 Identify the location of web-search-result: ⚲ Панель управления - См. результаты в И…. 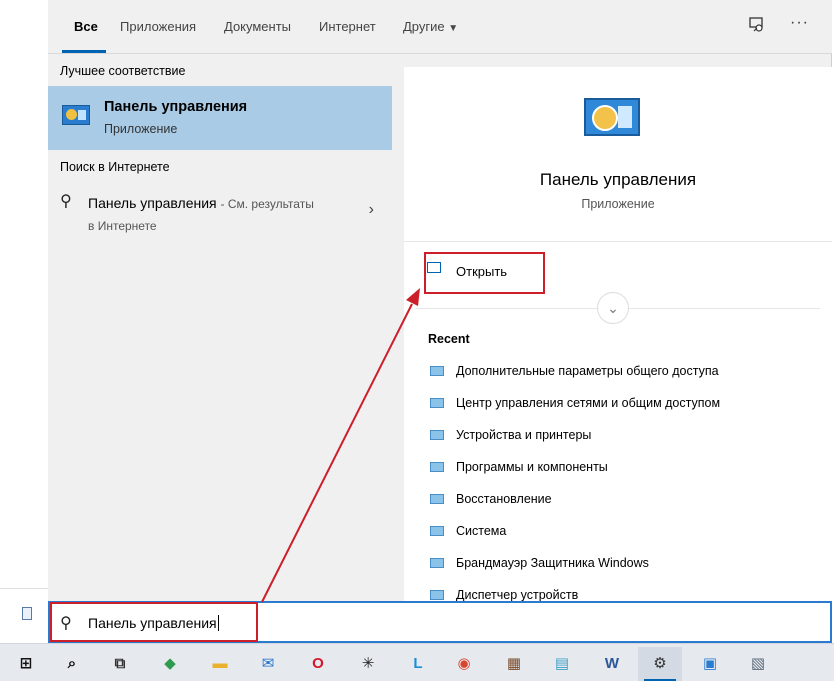
(220, 208).